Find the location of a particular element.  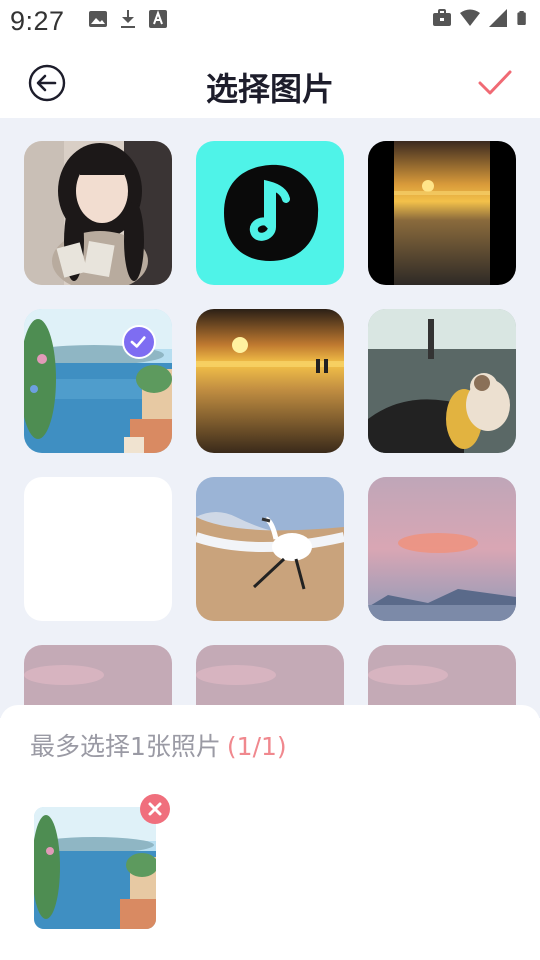

status-icons-right is located at coordinates (481, 18).